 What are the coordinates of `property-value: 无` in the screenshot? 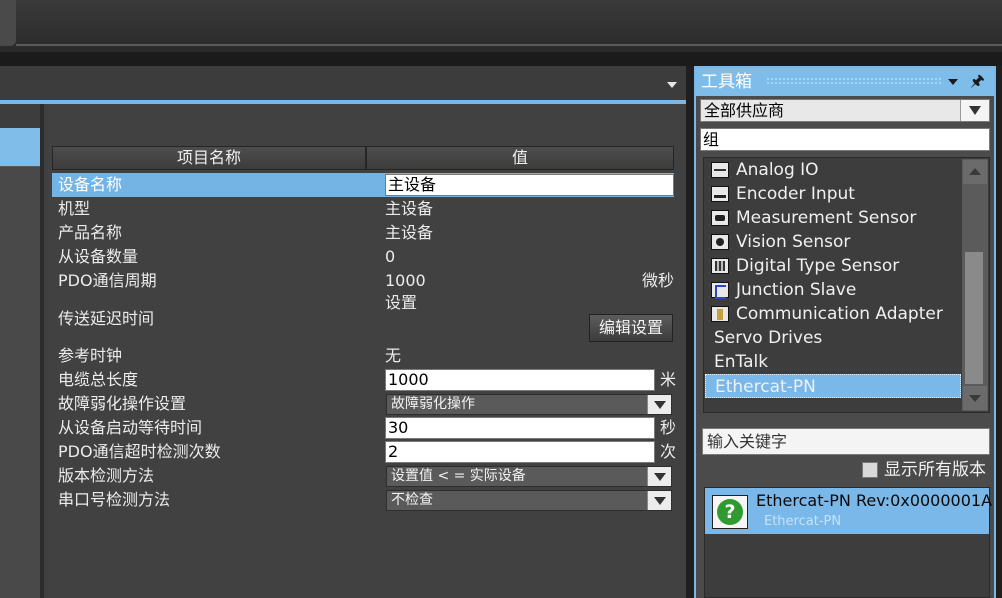 It's located at (393, 355).